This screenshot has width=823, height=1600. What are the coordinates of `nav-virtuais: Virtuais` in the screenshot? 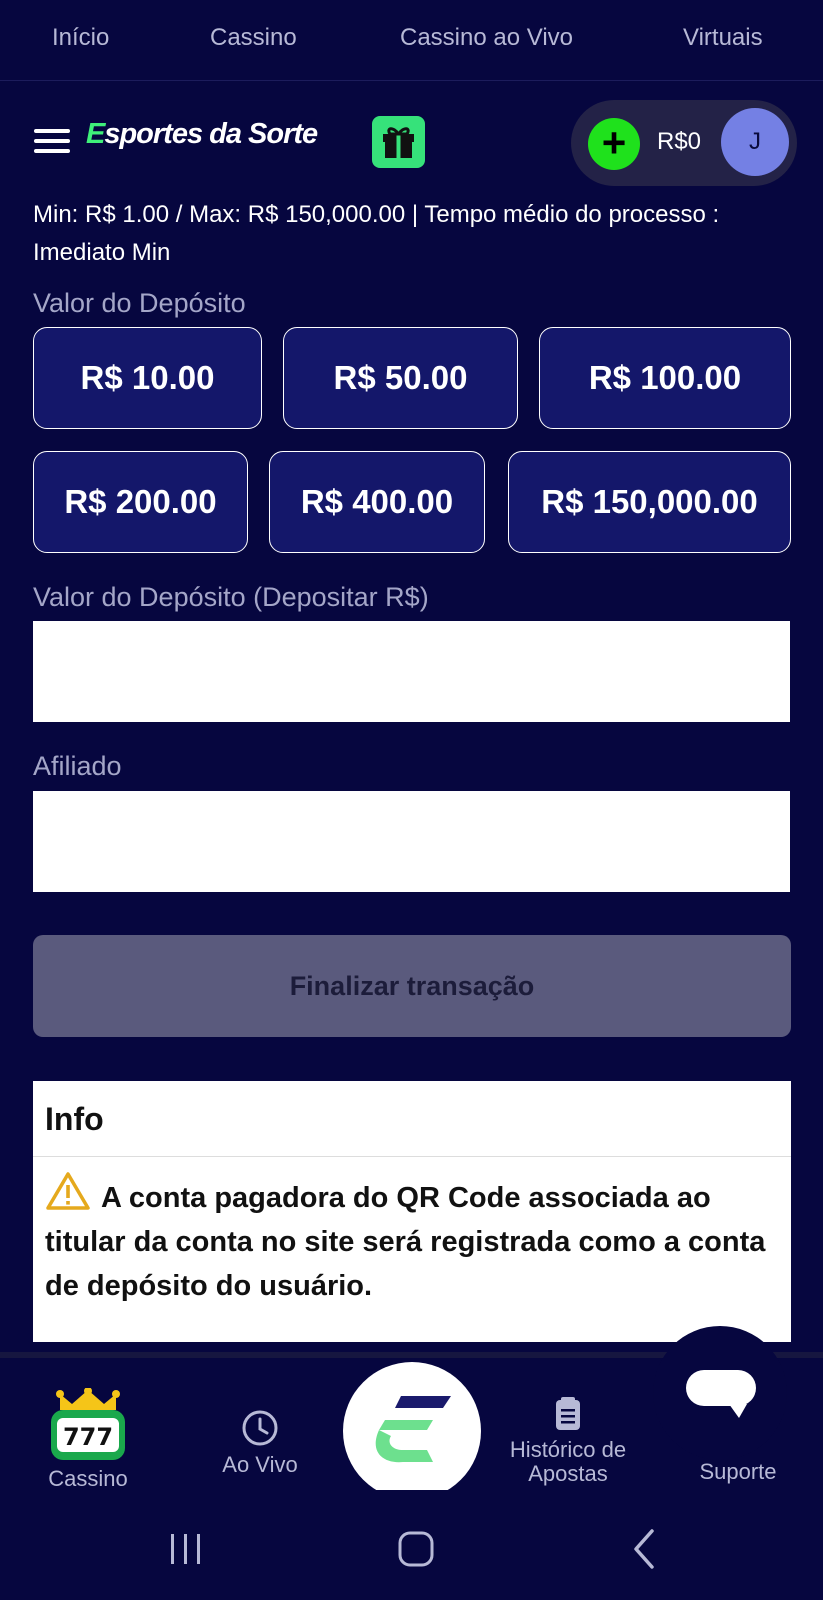 It's located at (723, 38).